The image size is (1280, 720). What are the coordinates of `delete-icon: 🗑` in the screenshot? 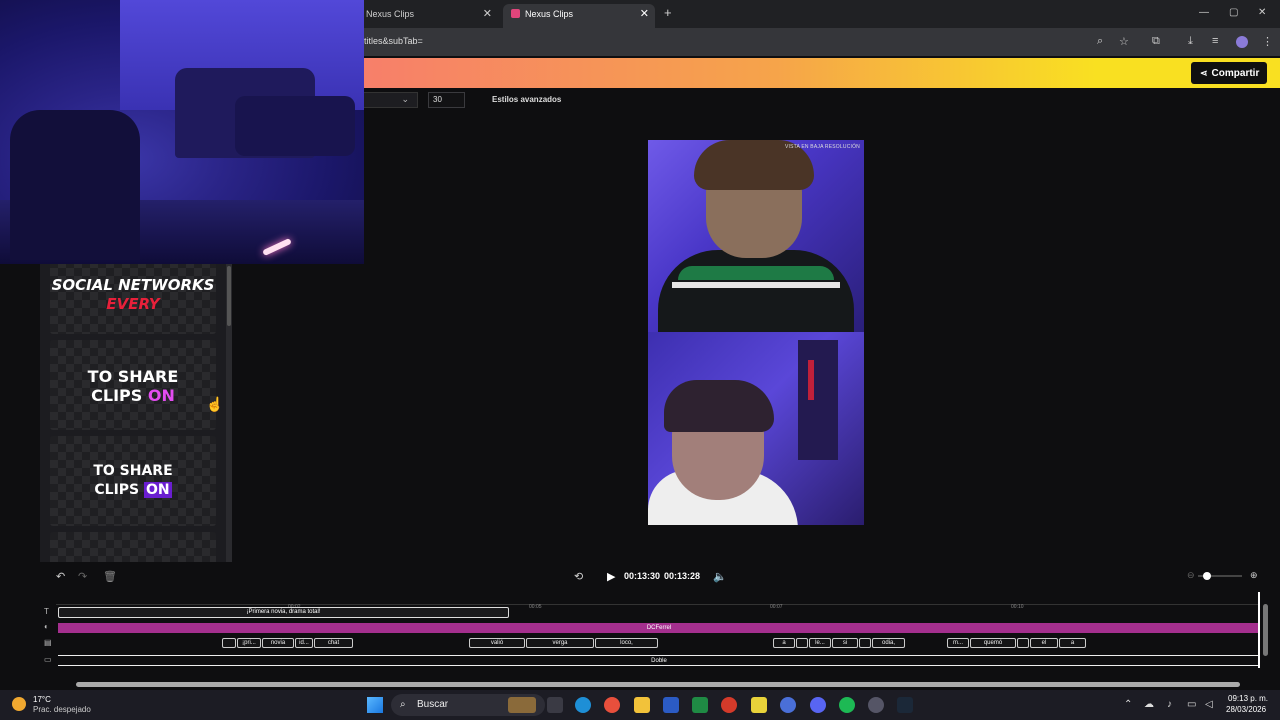 It's located at (110, 576).